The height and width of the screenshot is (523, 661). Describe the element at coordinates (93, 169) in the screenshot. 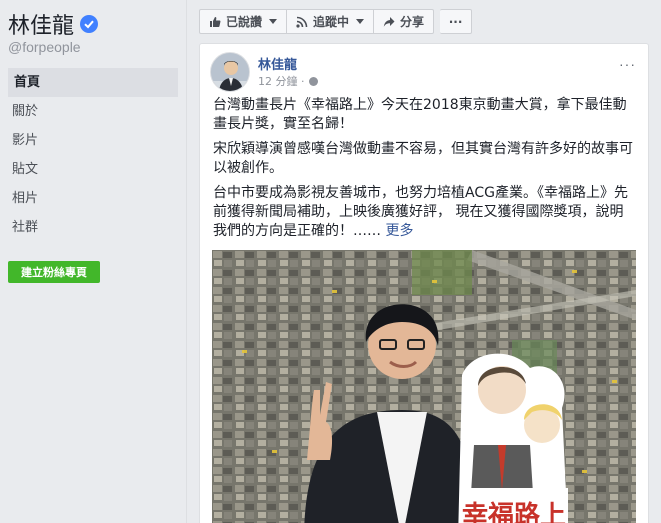

I see `nav-item-posts: 貼文` at that location.